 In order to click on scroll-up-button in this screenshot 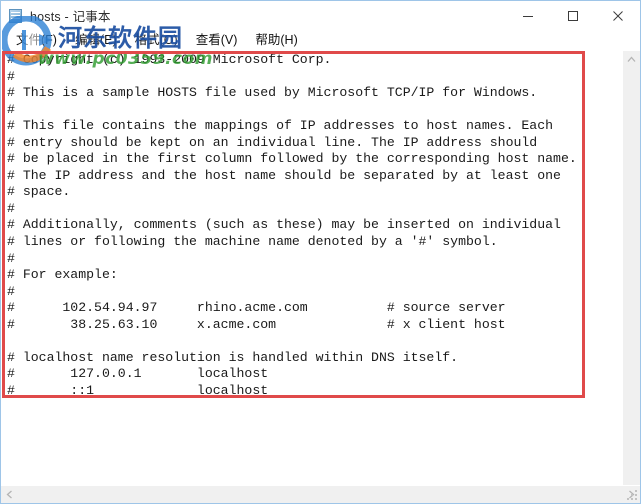, I will do `click(631, 59)`.